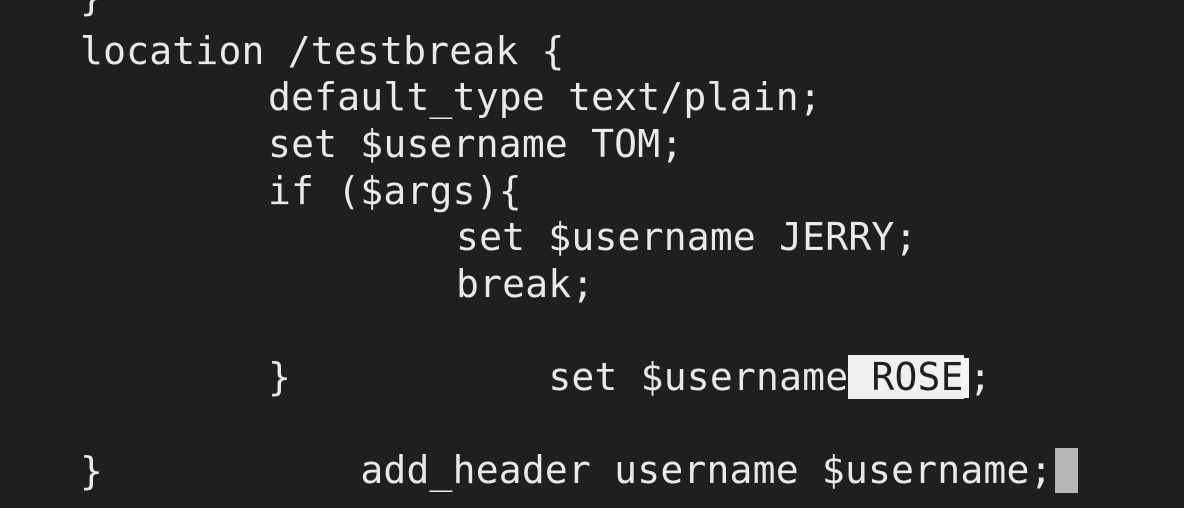  Describe the element at coordinates (906, 377) in the screenshot. I see `selected-text: ROSE` at that location.